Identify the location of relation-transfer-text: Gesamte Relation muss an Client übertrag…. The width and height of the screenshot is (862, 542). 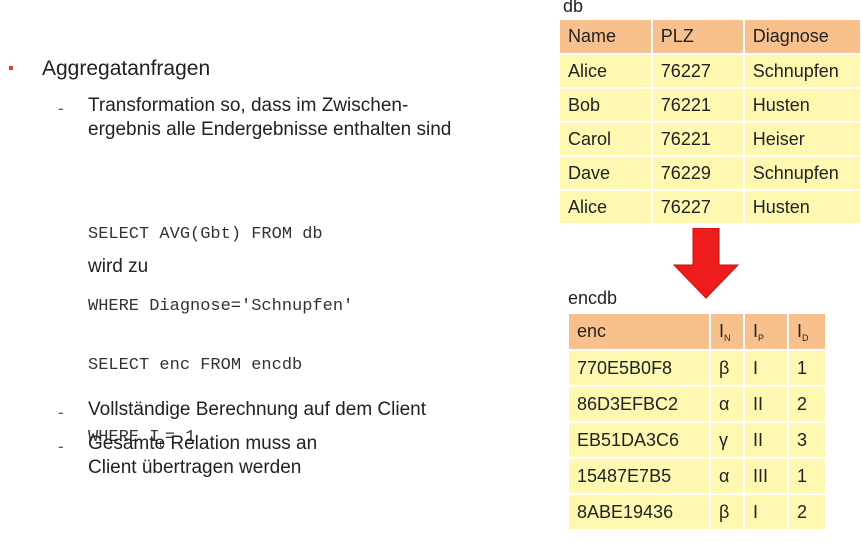
(202, 456).